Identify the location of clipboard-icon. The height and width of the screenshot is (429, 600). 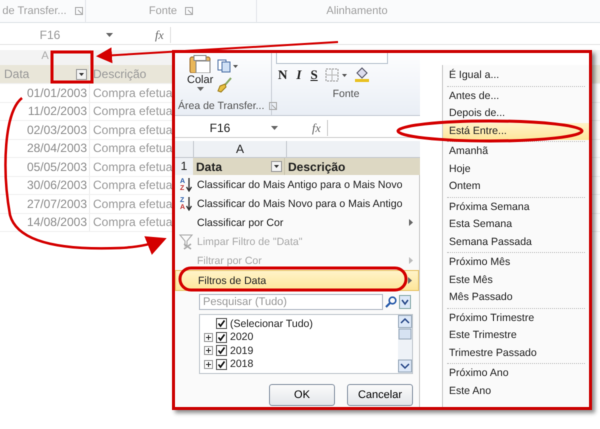
(200, 64).